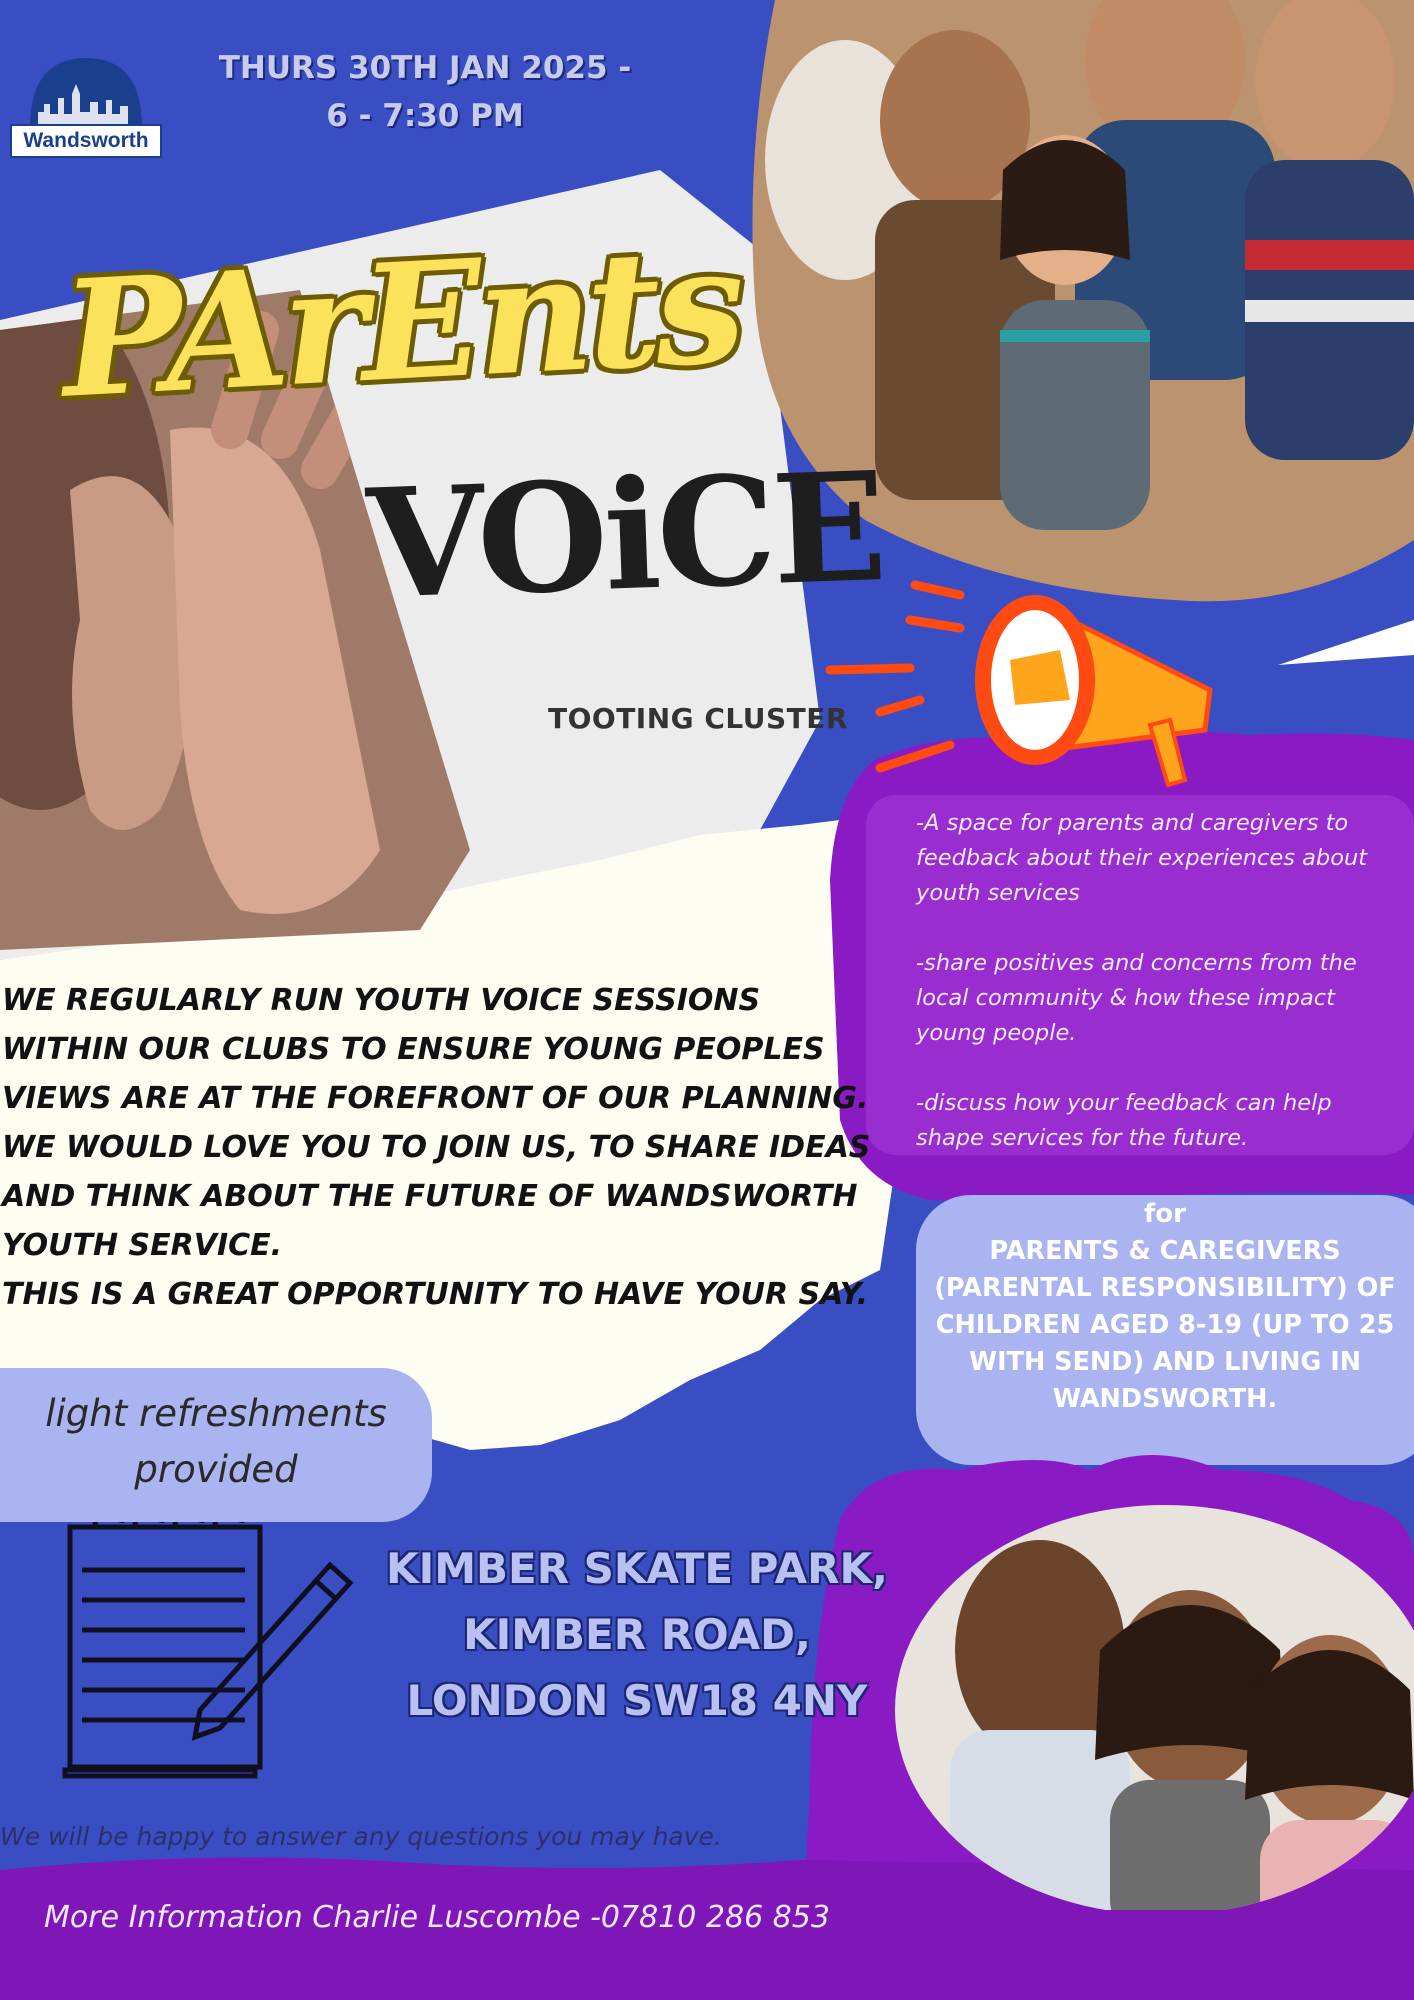 Image resolution: width=1414 pixels, height=2000 pixels. What do you see at coordinates (637, 1700) in the screenshot?
I see `venue-line: LONDON SW18 4NY` at bounding box center [637, 1700].